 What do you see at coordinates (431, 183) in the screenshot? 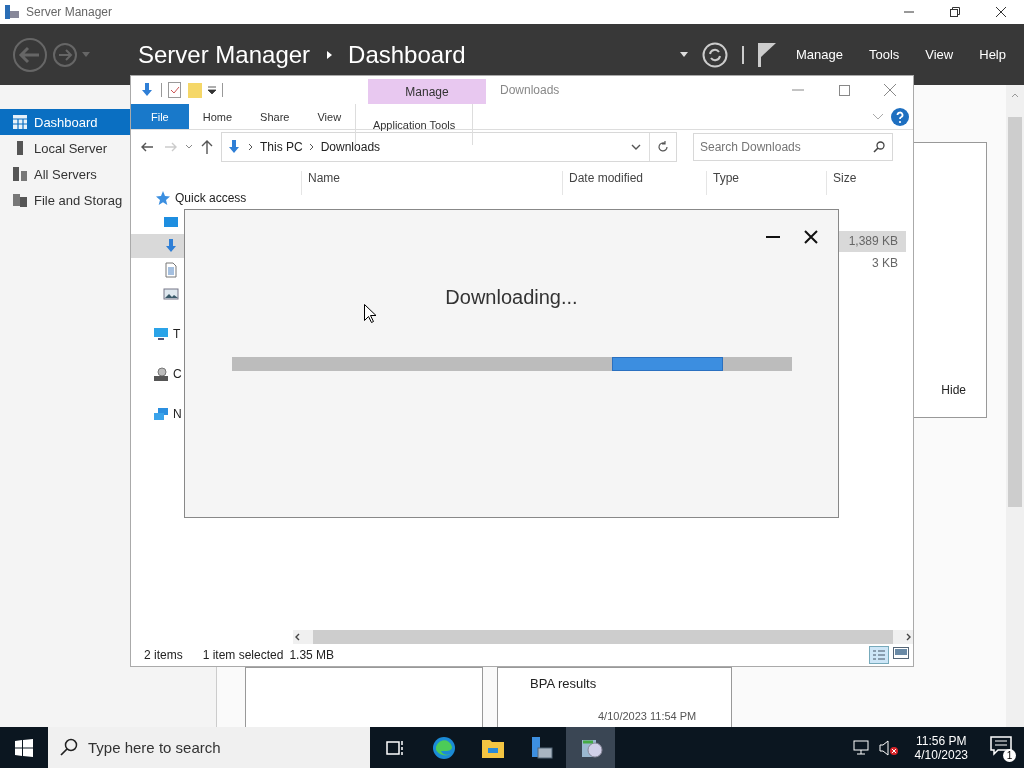
I see `column-header: Name` at bounding box center [431, 183].